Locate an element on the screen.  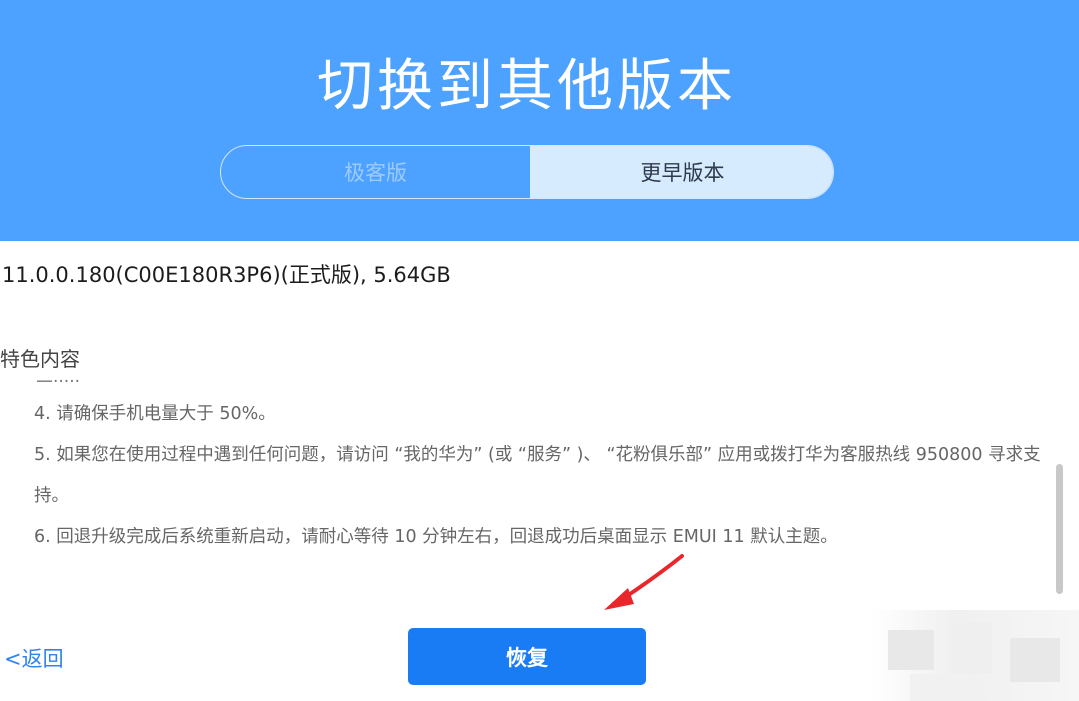
version-info: 11.0.0.180(C00E180R3P6)(正式版), 5.64GB is located at coordinates (226, 275).